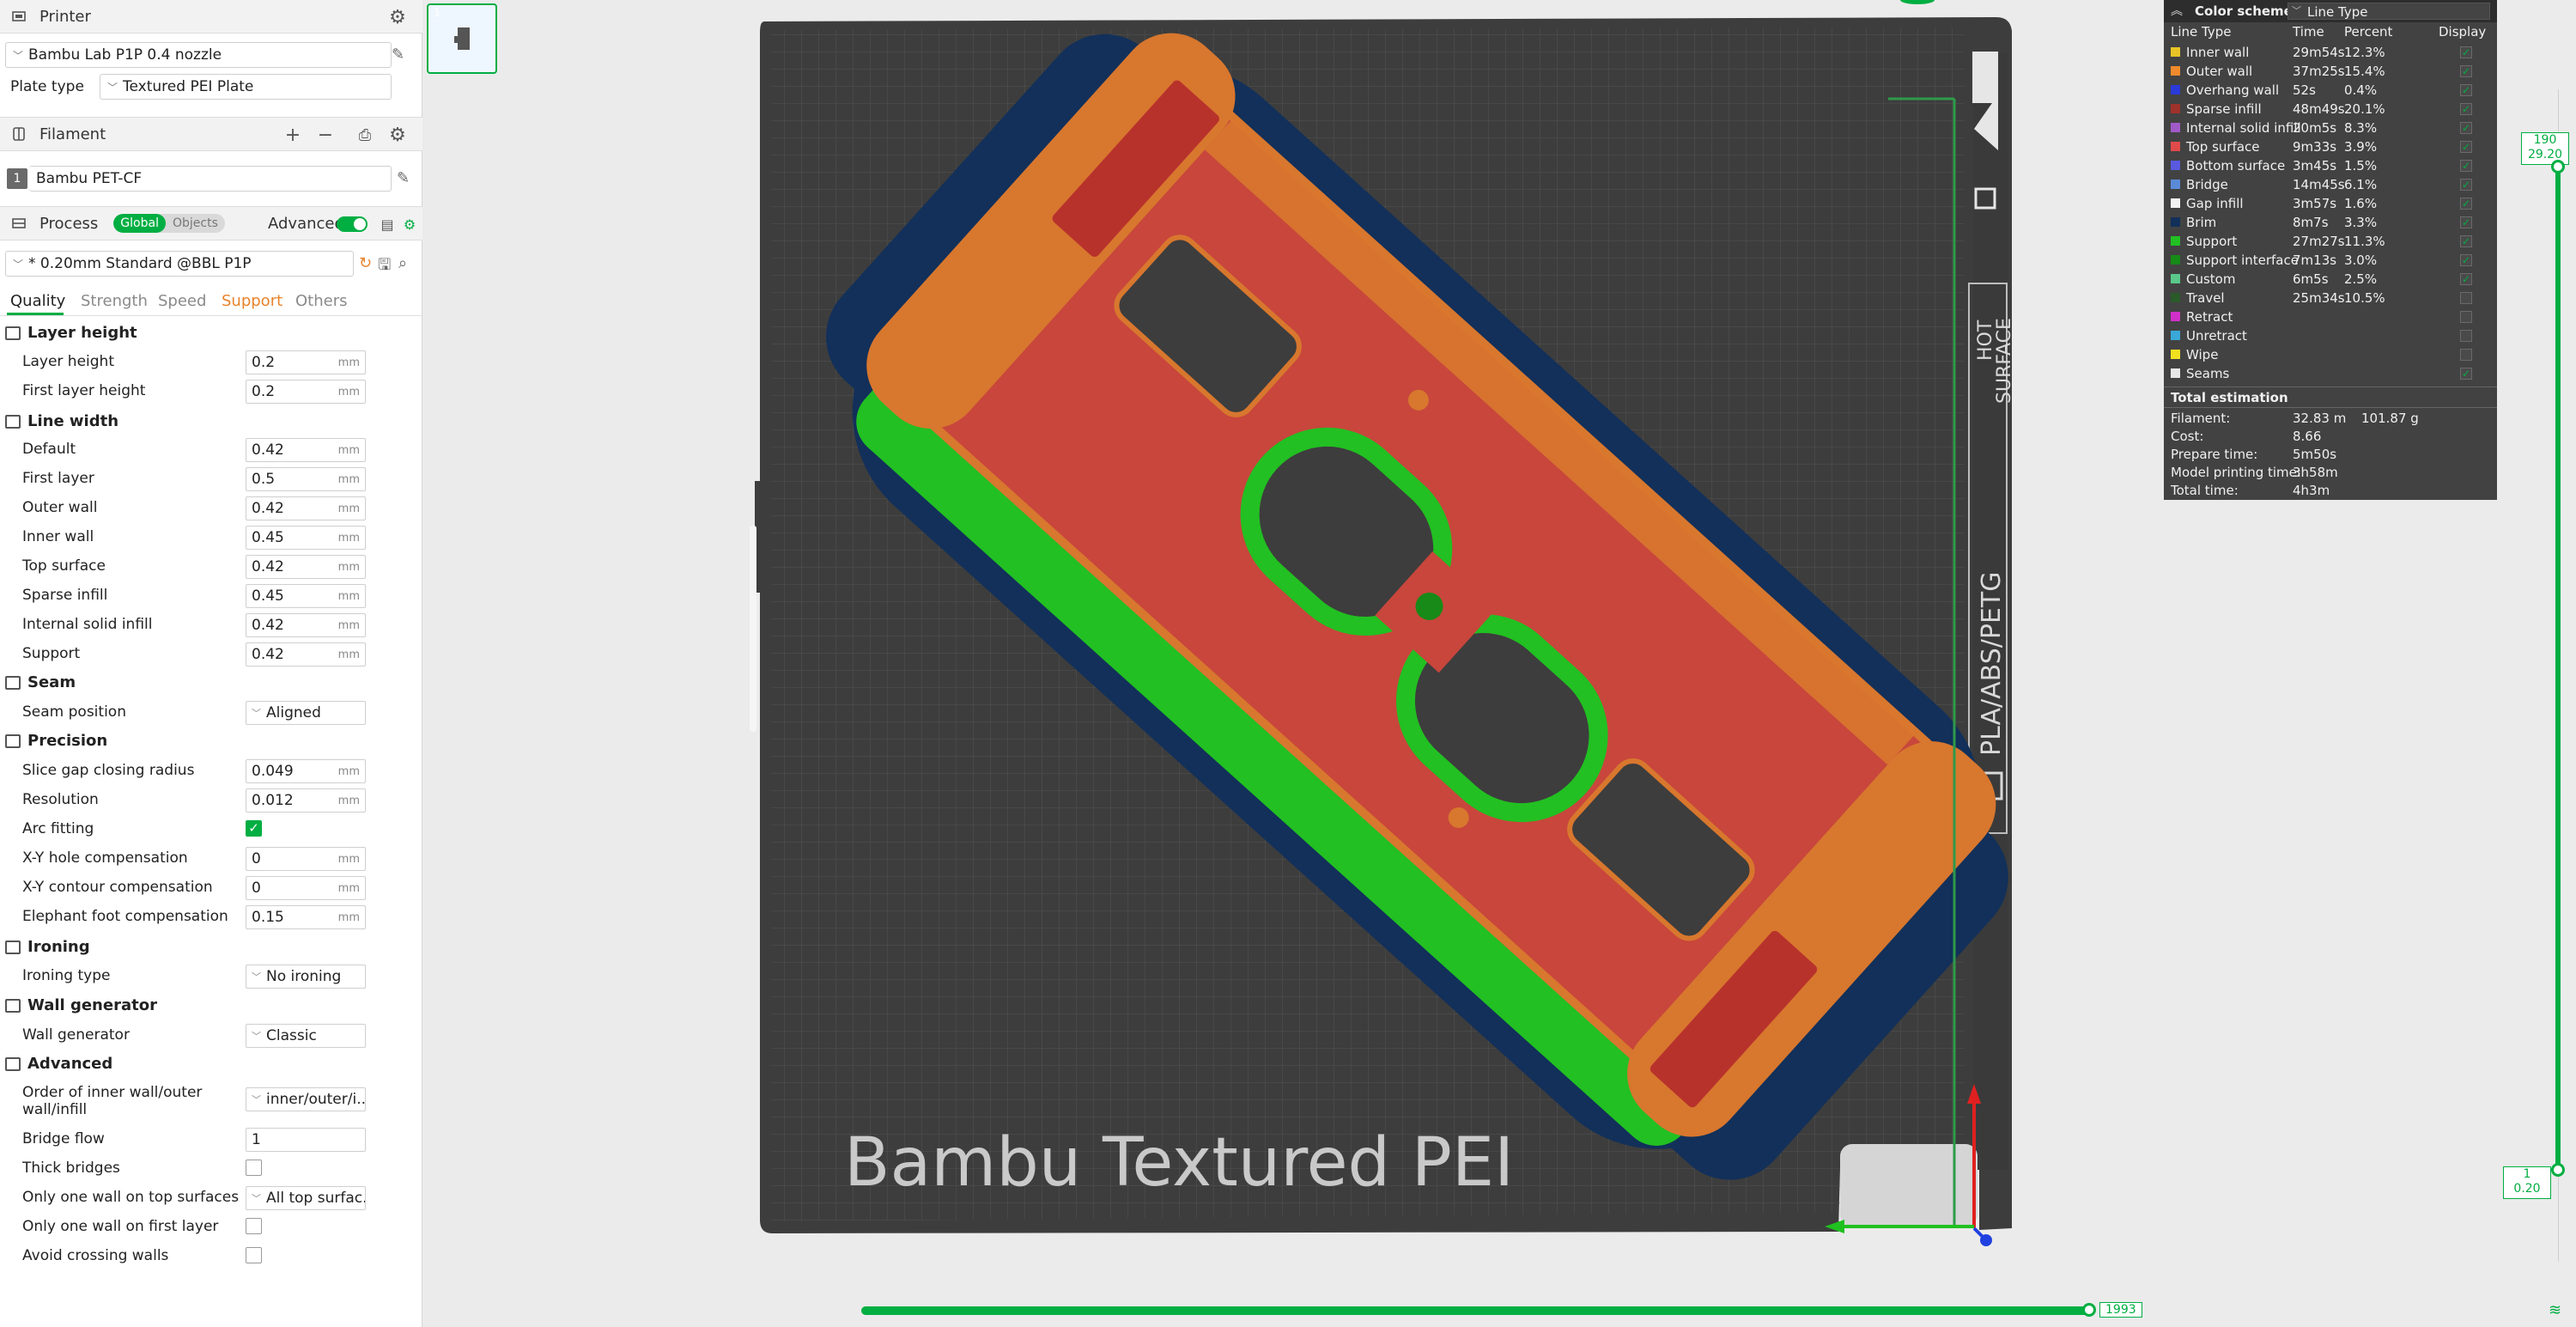 Image resolution: width=2576 pixels, height=1327 pixels. I want to click on printer-icon, so click(18, 16).